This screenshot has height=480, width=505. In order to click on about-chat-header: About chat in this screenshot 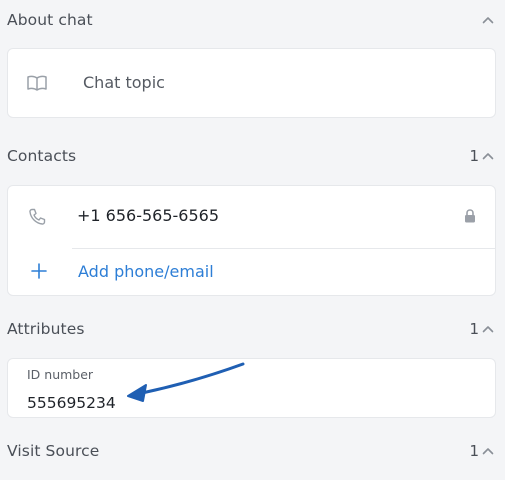, I will do `click(252, 20)`.